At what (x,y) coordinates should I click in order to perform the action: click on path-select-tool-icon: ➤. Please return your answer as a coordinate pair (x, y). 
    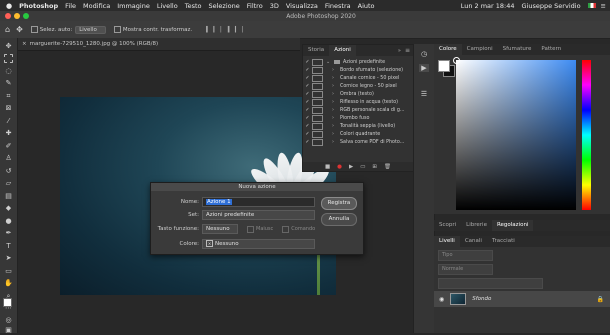
    Looking at the image, I should click on (8, 258).